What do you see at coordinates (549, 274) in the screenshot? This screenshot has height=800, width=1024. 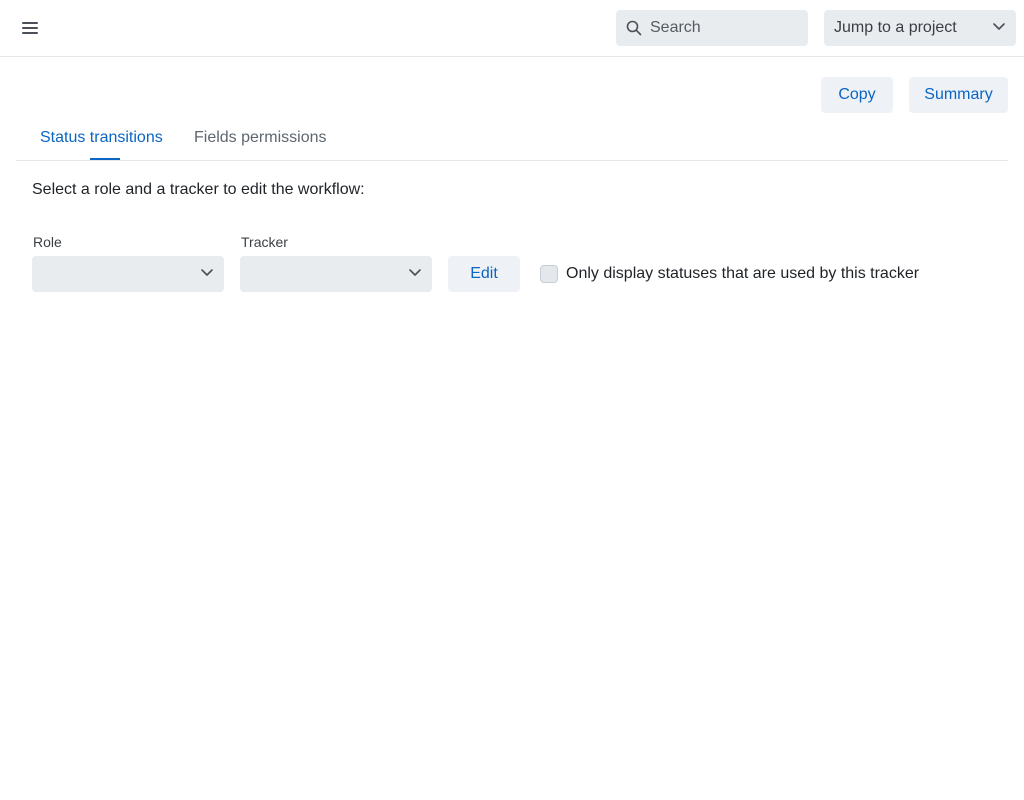 I see `only-used-statuses-checkbox` at bounding box center [549, 274].